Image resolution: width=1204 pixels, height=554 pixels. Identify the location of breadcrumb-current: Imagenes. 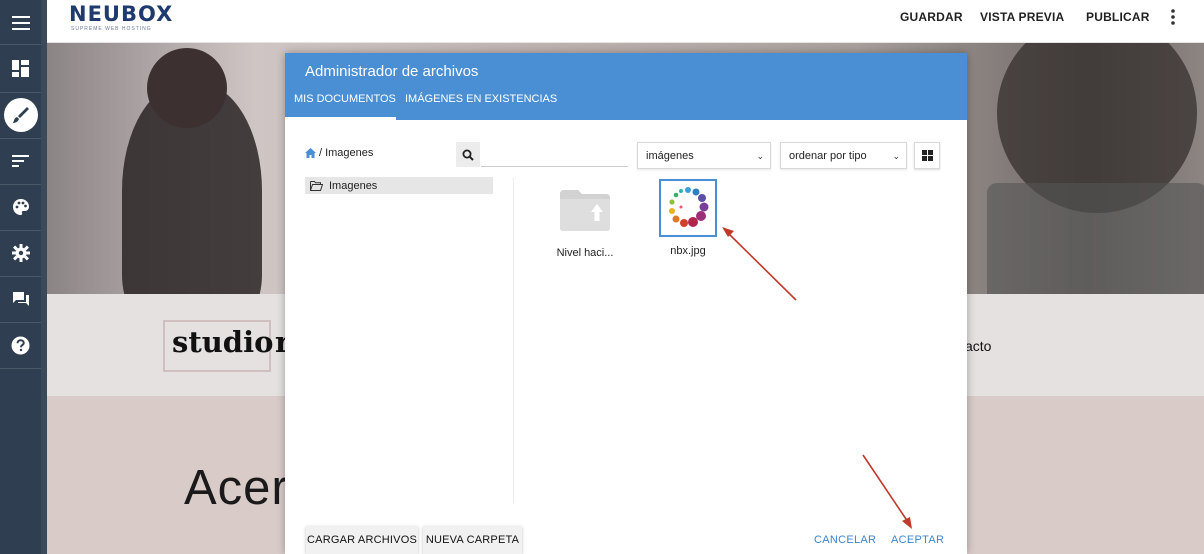
(349, 153).